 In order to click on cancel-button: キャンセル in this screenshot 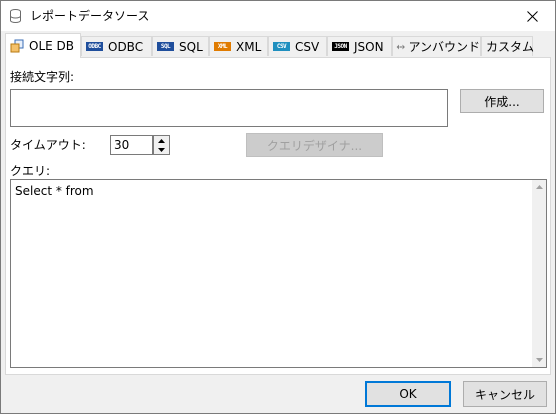, I will do `click(505, 394)`.